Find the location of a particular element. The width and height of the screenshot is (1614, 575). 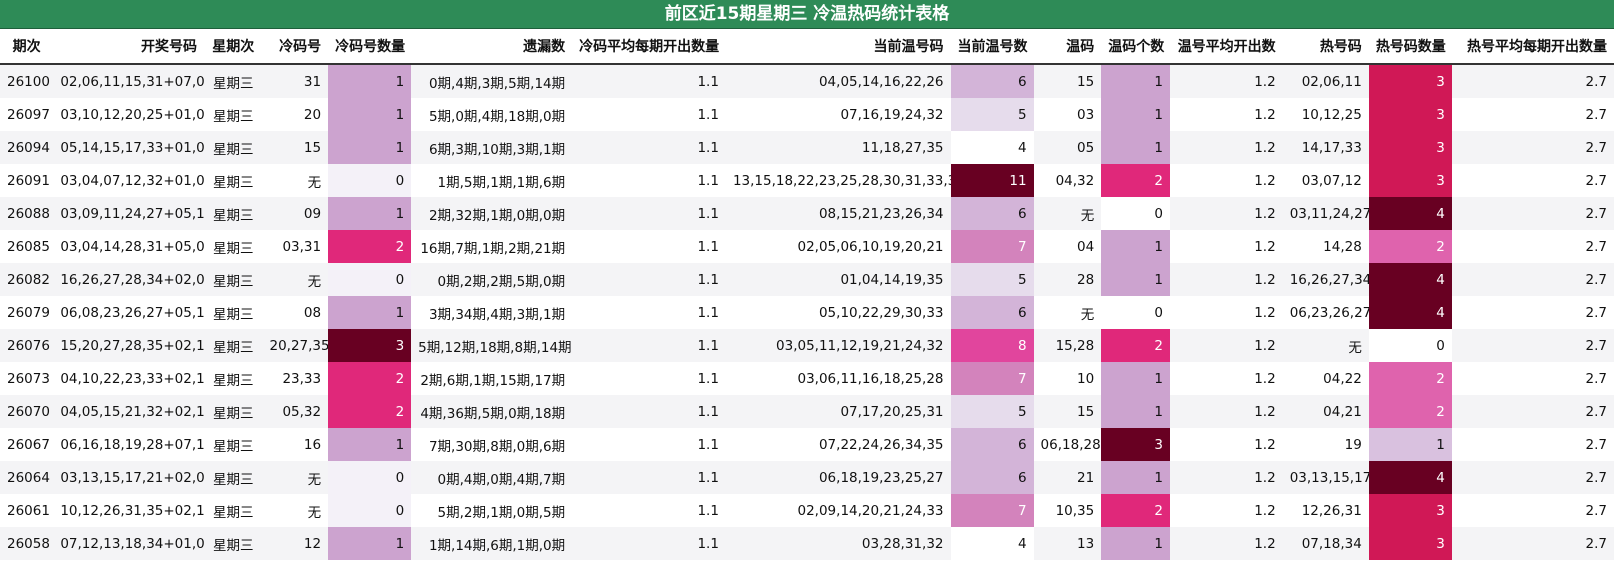

cell-issue: 26061 is located at coordinates (27, 510).